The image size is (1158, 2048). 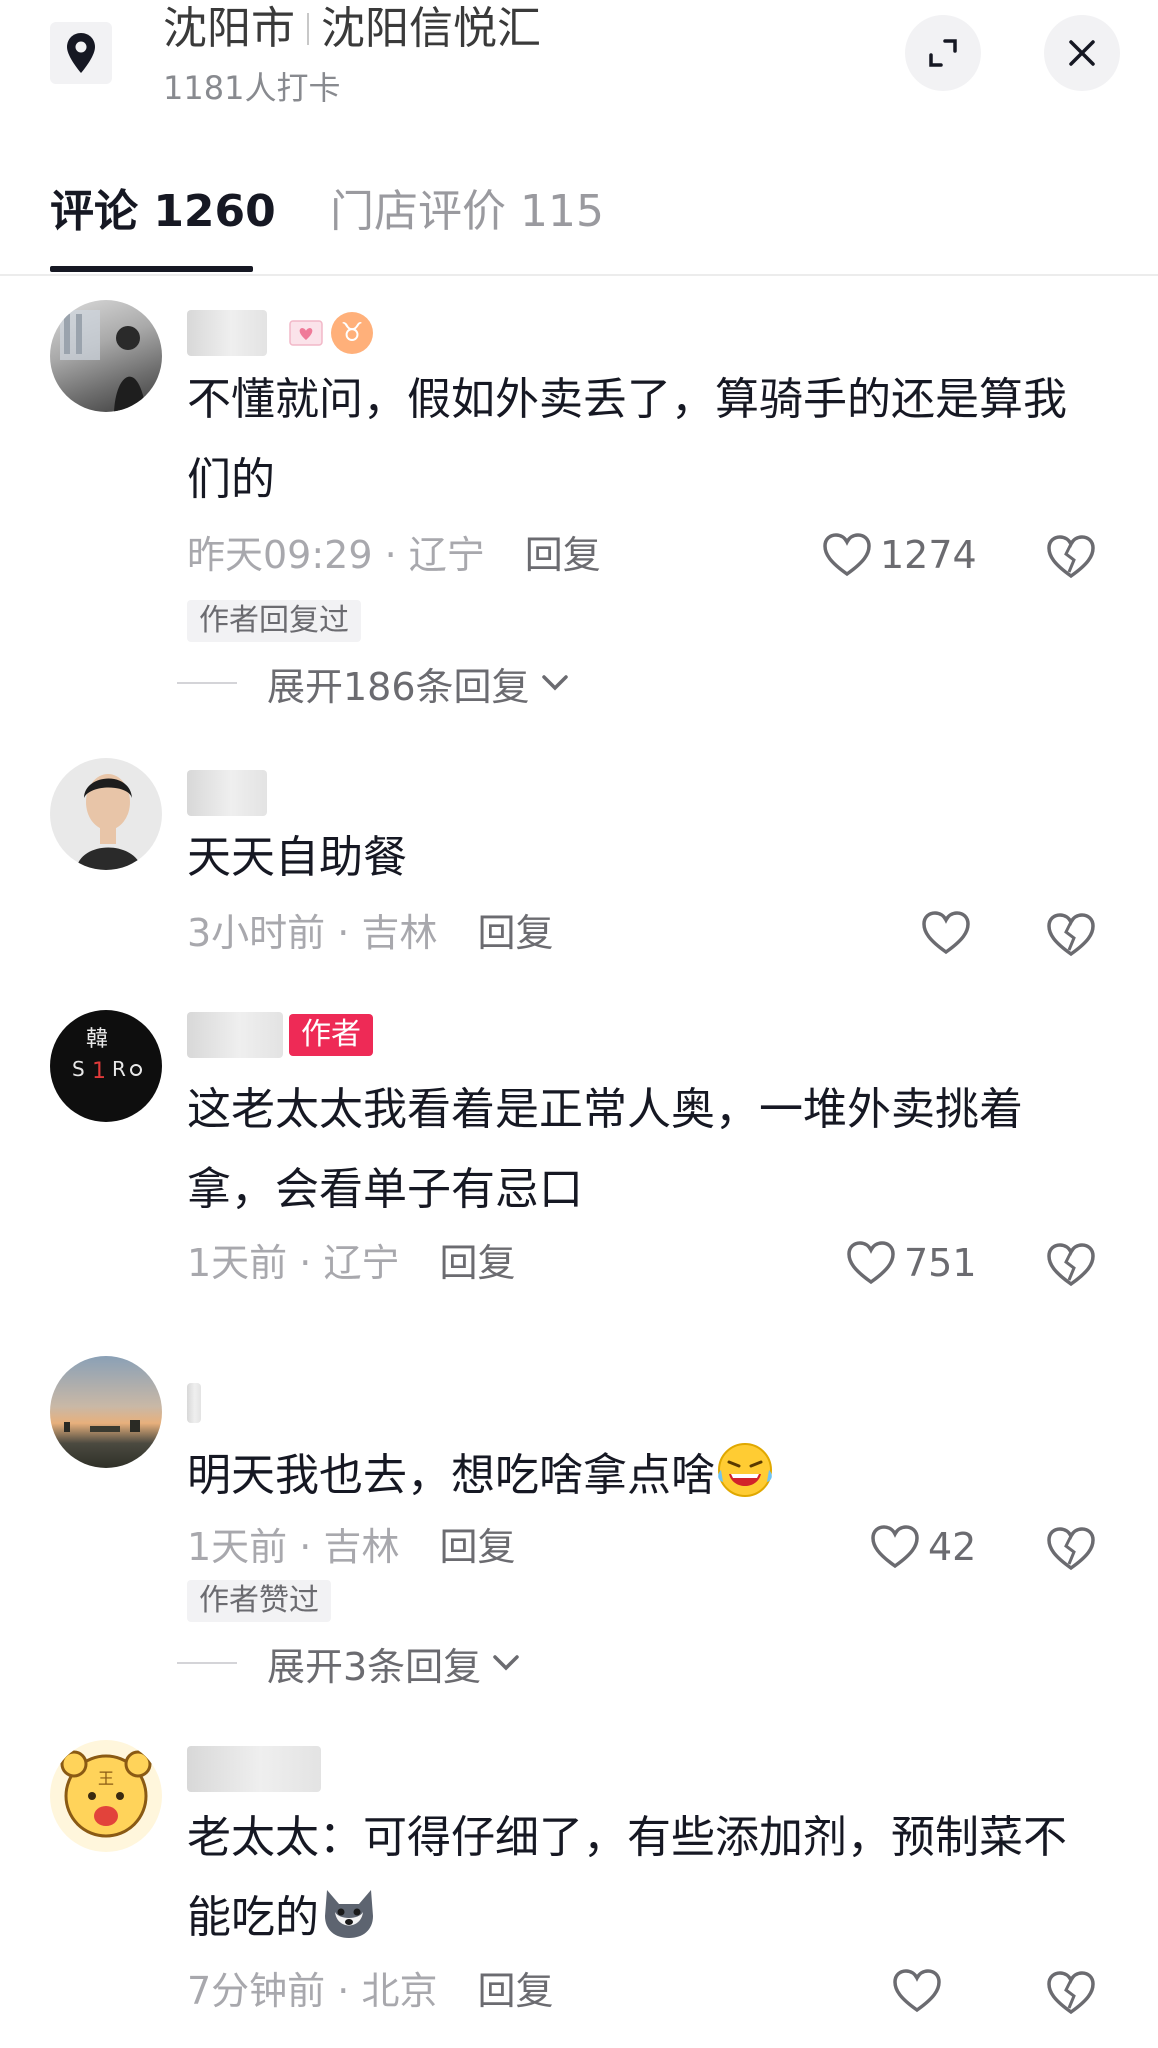 I want to click on comment-text: 不懂就问，假如外卖丢了，算骑手的还是算我们的, so click(x=627, y=439).